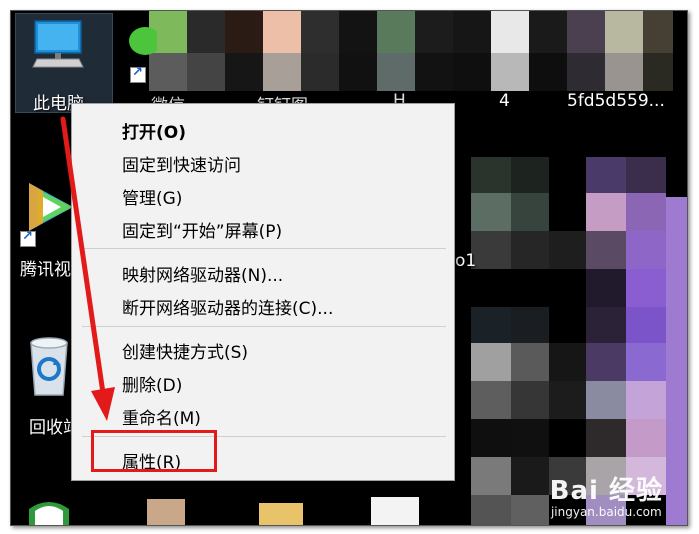  I want to click on watermark-url: jingyan.baidu.com, so click(606, 512).